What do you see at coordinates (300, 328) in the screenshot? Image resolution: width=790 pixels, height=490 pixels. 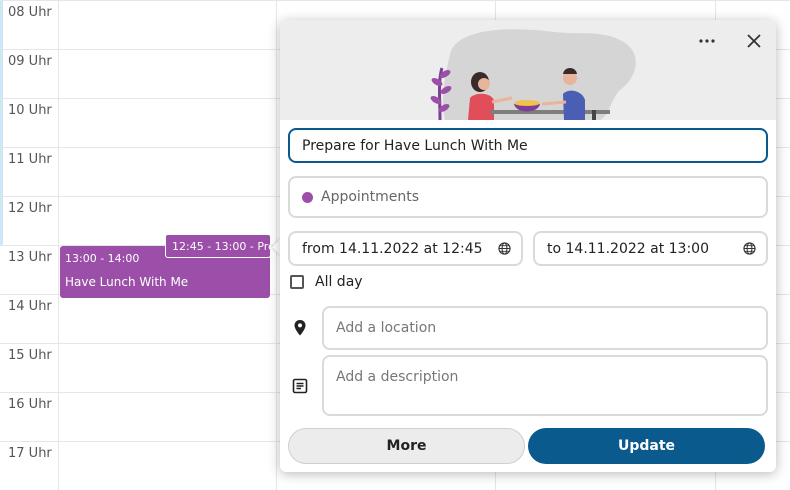 I see `location-pin-icon` at bounding box center [300, 328].